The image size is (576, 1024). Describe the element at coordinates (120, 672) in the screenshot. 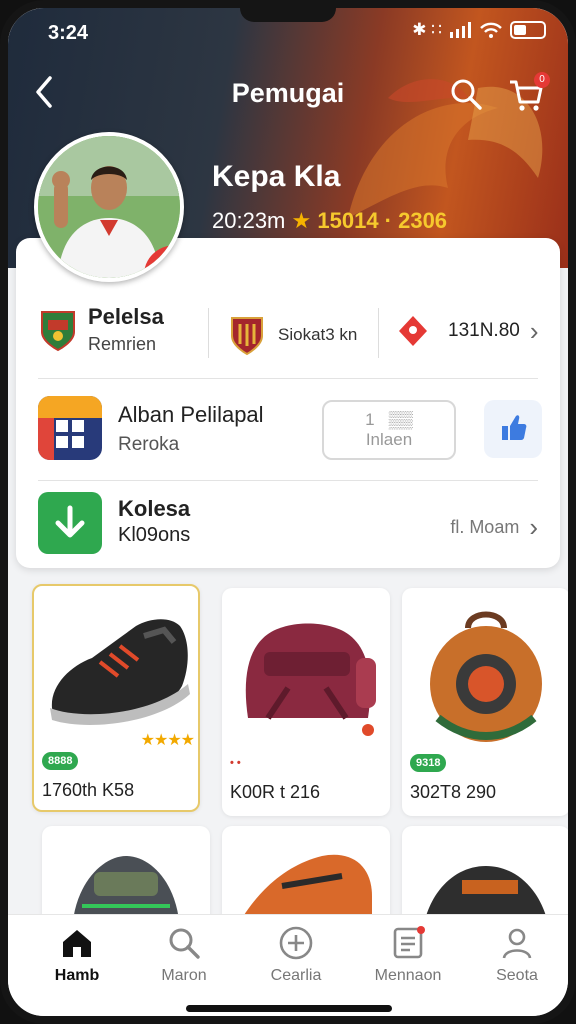

I see `product-image-shoe` at that location.